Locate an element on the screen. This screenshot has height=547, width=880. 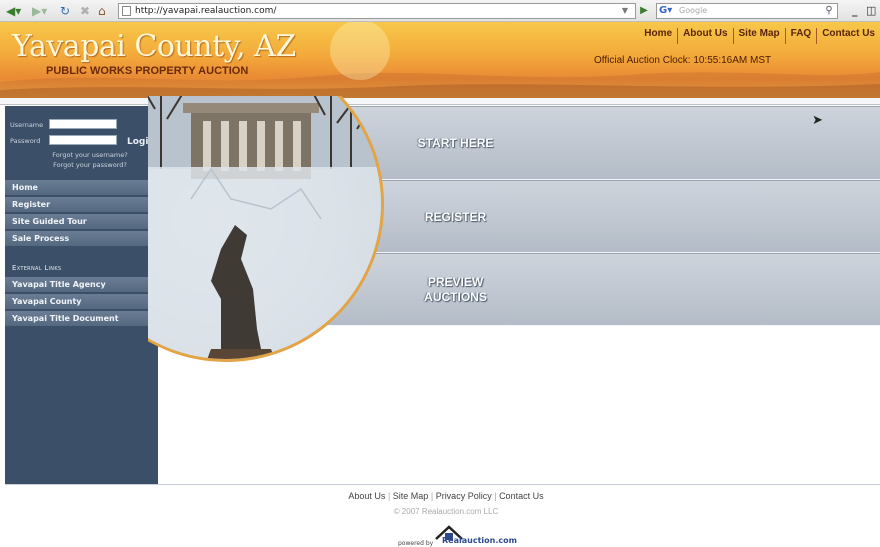
header-divider-band is located at coordinates (440, 101).